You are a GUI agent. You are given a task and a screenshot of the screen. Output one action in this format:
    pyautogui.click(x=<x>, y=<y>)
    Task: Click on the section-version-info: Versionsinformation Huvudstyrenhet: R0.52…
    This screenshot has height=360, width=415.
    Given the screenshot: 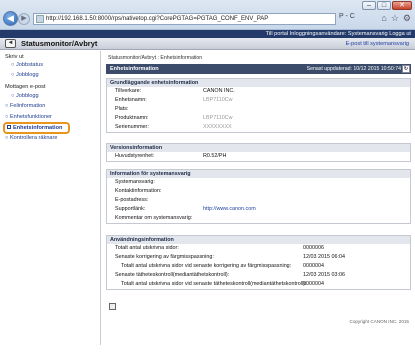 What is the action you would take?
    pyautogui.click(x=258, y=152)
    